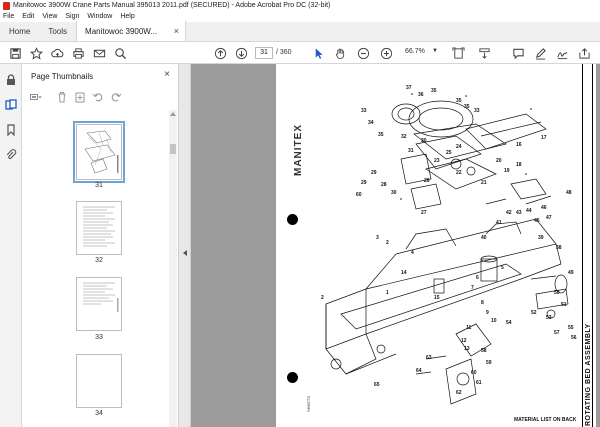 This screenshot has height=427, width=600. I want to click on svg-text: 64, so click(419, 371).